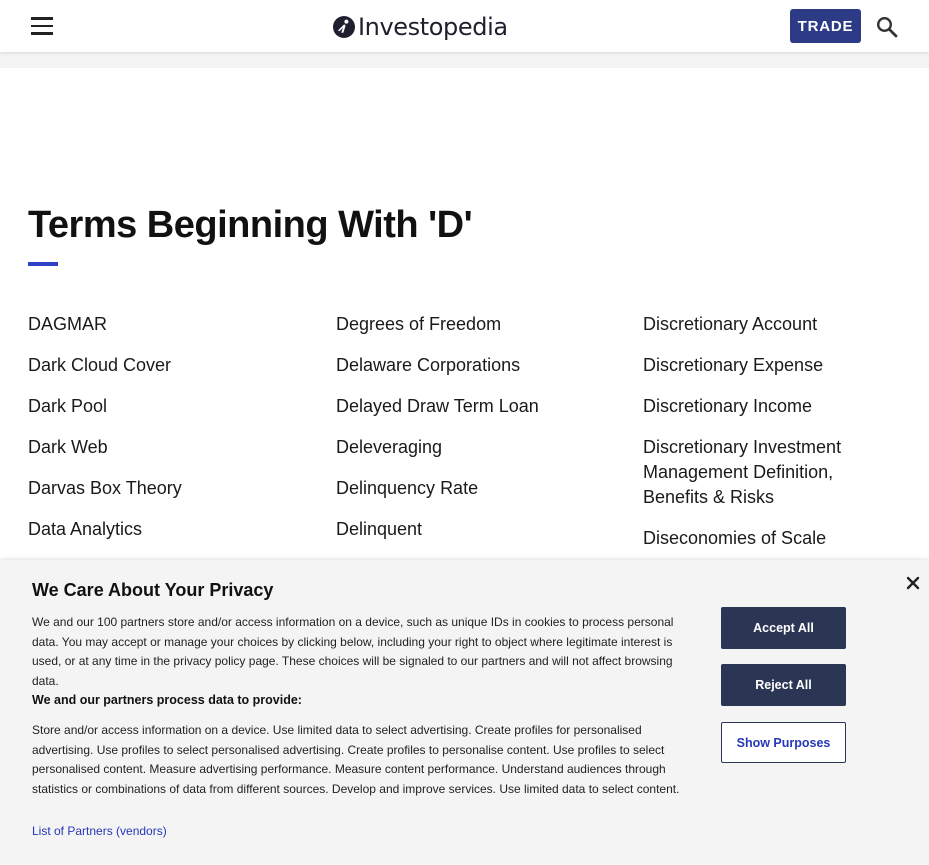 This screenshot has width=929, height=865. I want to click on hamburger-menu-icon, so click(42, 26).